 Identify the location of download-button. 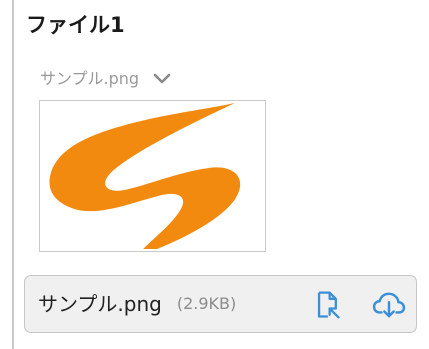
(389, 305).